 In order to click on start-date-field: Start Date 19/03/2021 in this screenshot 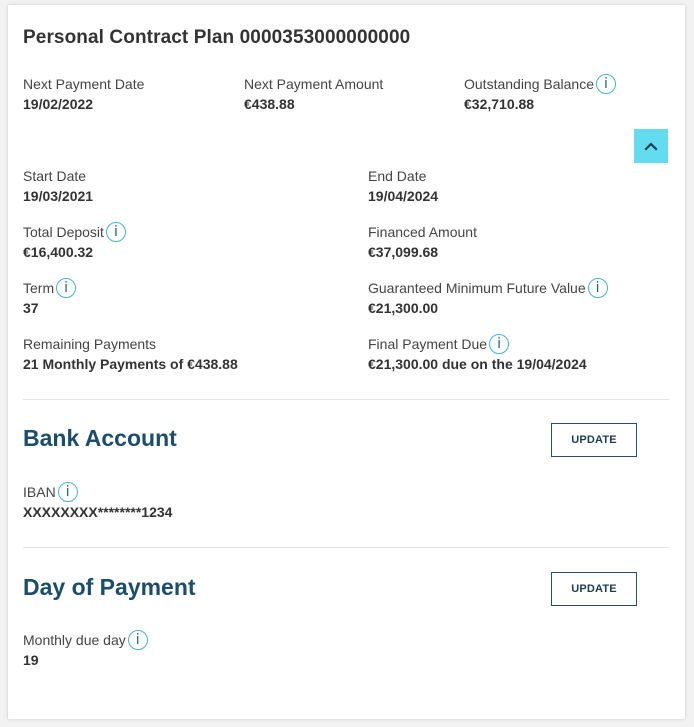, I will do `click(58, 185)`.